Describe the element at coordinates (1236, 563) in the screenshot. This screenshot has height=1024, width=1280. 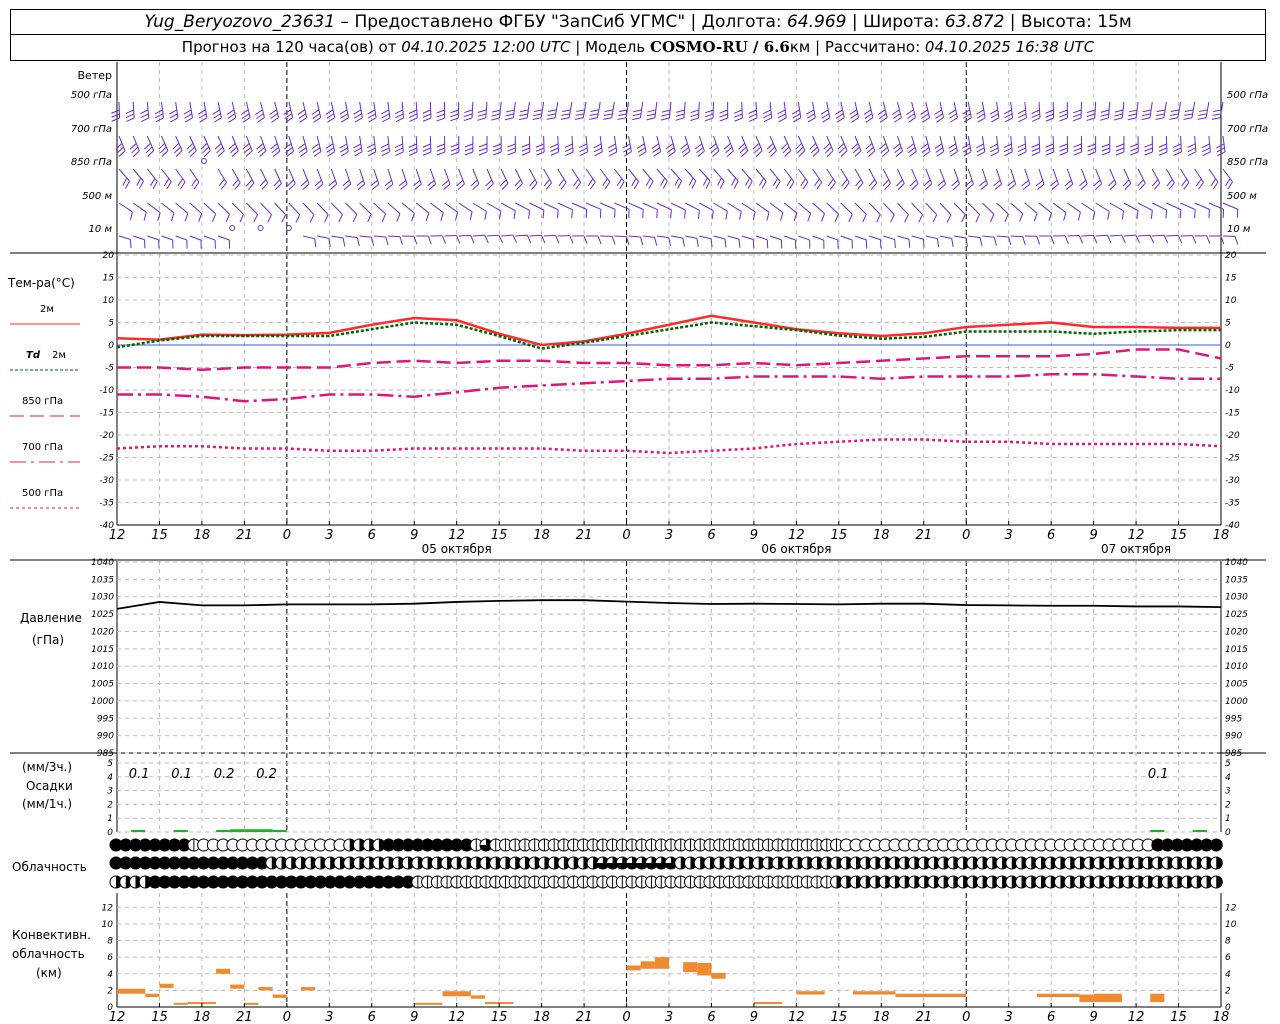
I see `y-tick-label: 1040` at that location.